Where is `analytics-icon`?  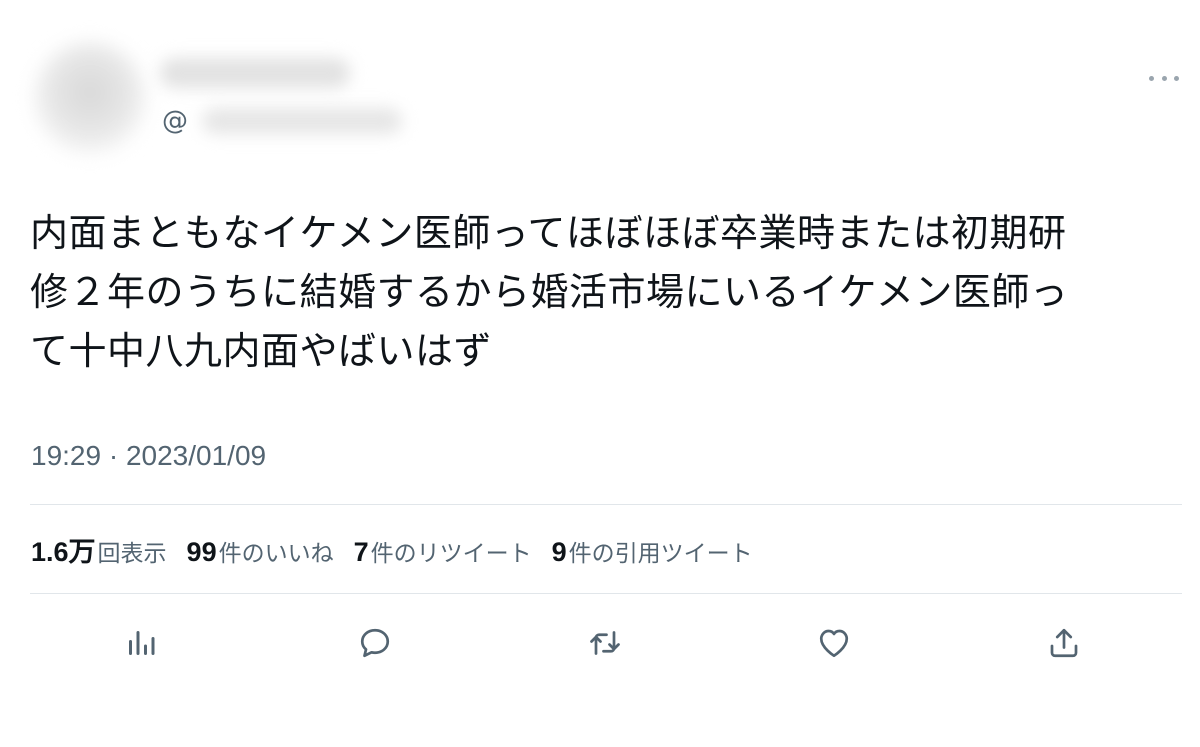 analytics-icon is located at coordinates (142, 643).